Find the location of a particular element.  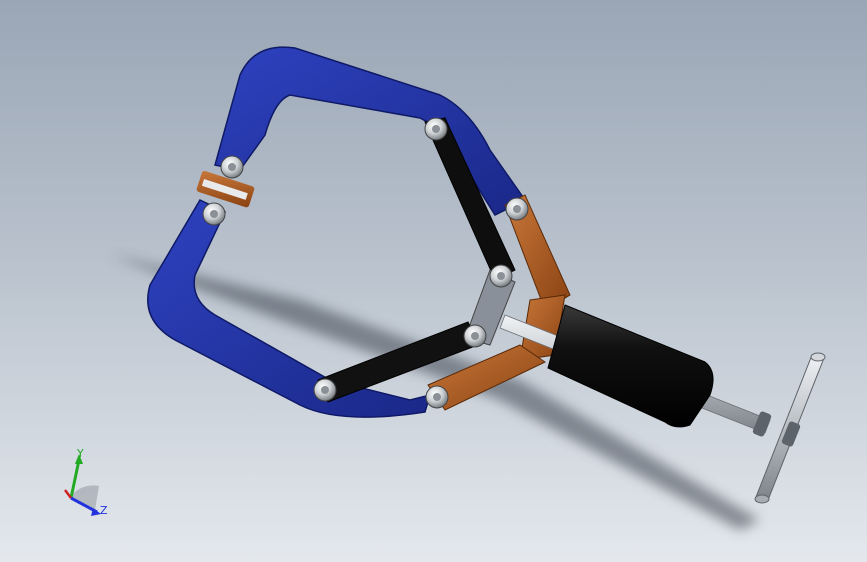

x-axis-arrow is located at coordinates (68, 494).